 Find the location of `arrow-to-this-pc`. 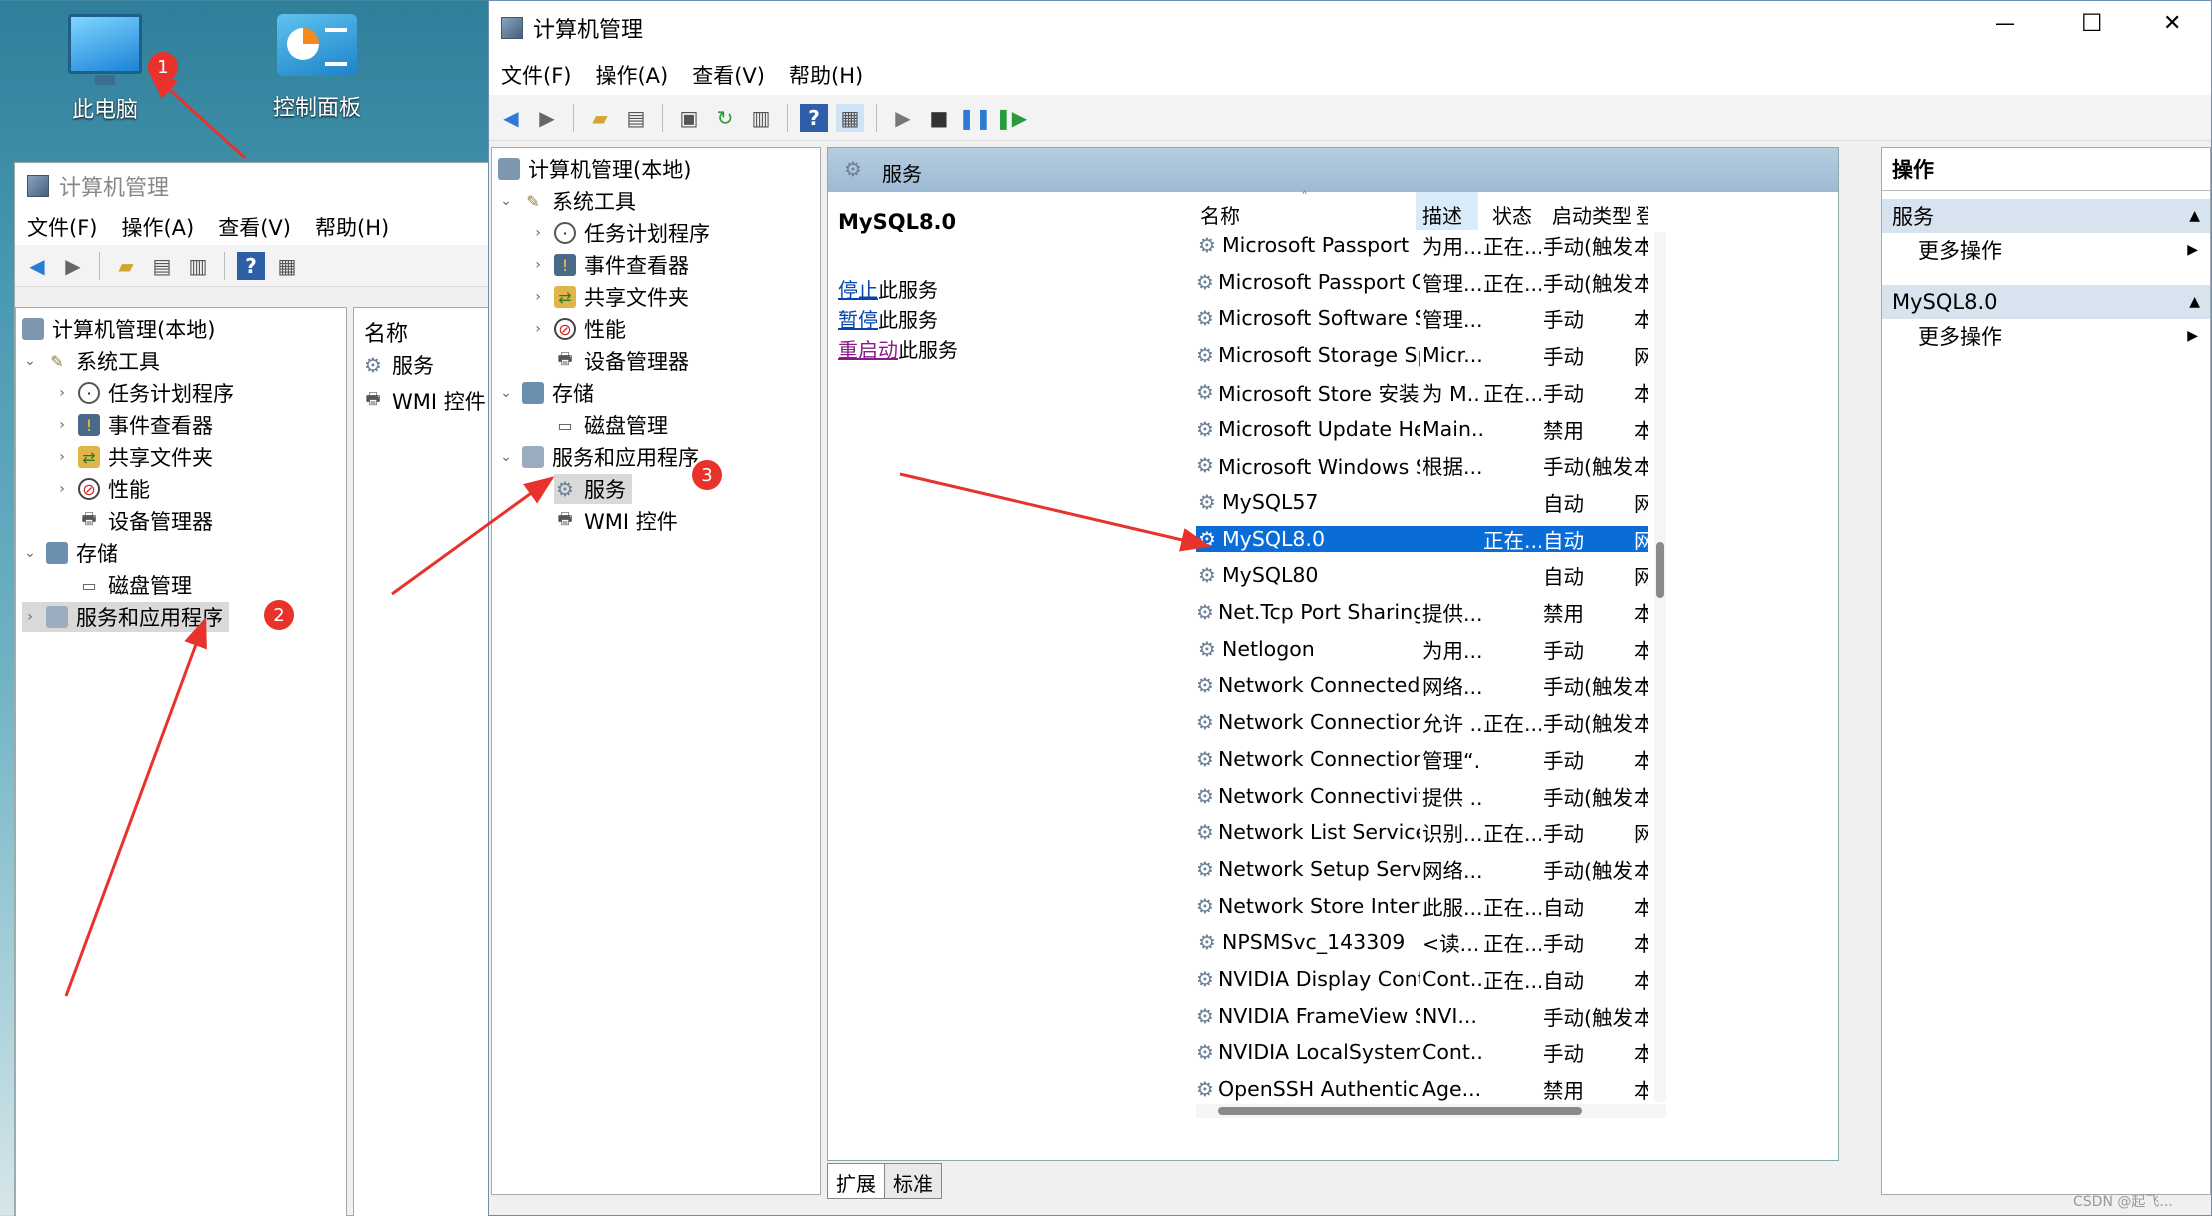

arrow-to-this-pc is located at coordinates (197, 114).